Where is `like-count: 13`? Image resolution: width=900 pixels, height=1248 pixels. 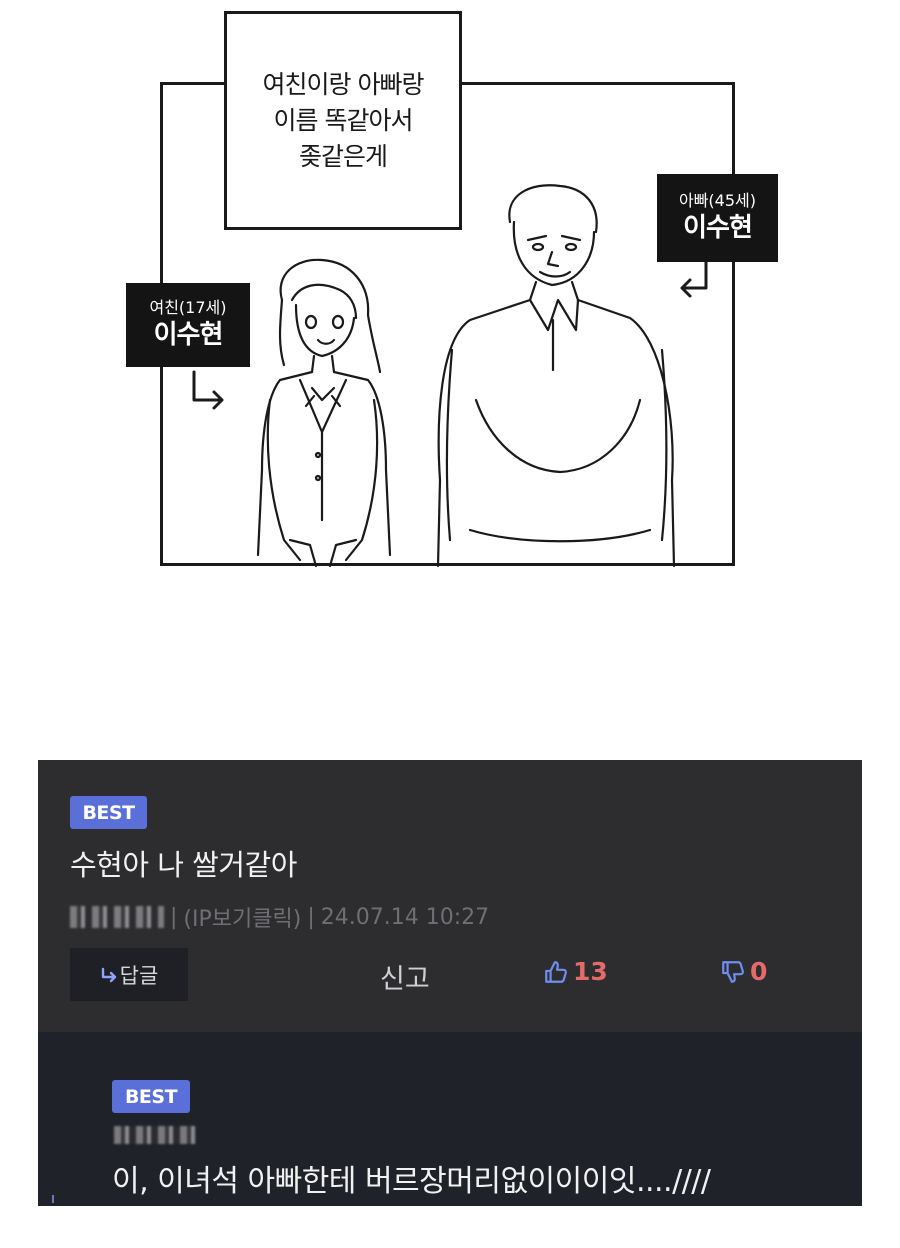
like-count: 13 is located at coordinates (590, 971).